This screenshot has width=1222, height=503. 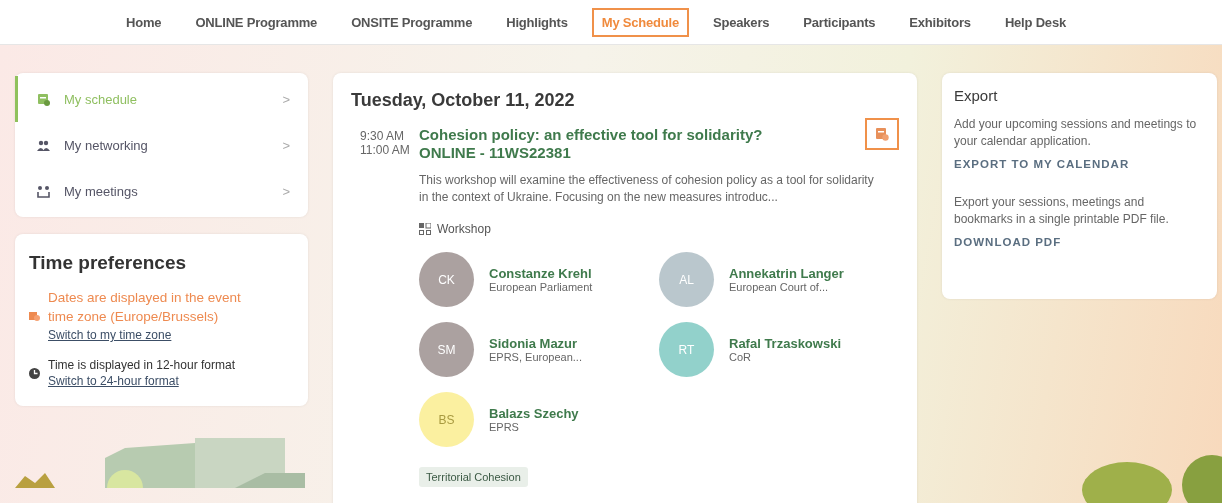 I want to click on calendar-check-icon, so click(x=882, y=134).